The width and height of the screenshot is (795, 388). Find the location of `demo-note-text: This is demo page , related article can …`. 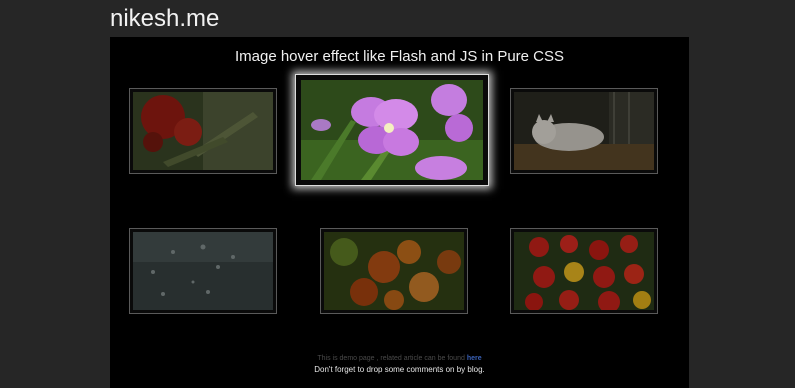

demo-note-text: This is demo page , related article can … is located at coordinates (391, 358).